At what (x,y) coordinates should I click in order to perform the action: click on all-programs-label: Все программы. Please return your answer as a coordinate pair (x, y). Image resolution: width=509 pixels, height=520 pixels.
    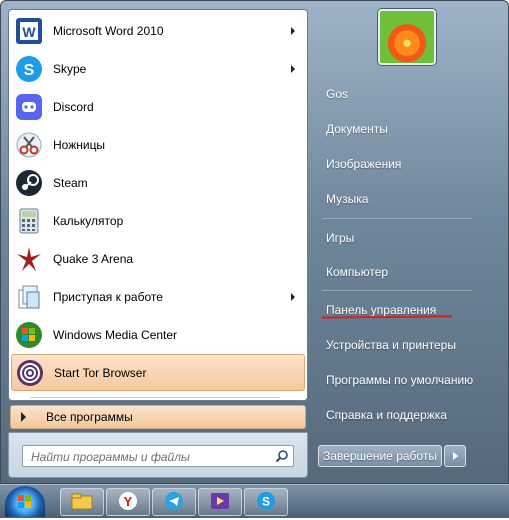
    Looking at the image, I should click on (89, 417).